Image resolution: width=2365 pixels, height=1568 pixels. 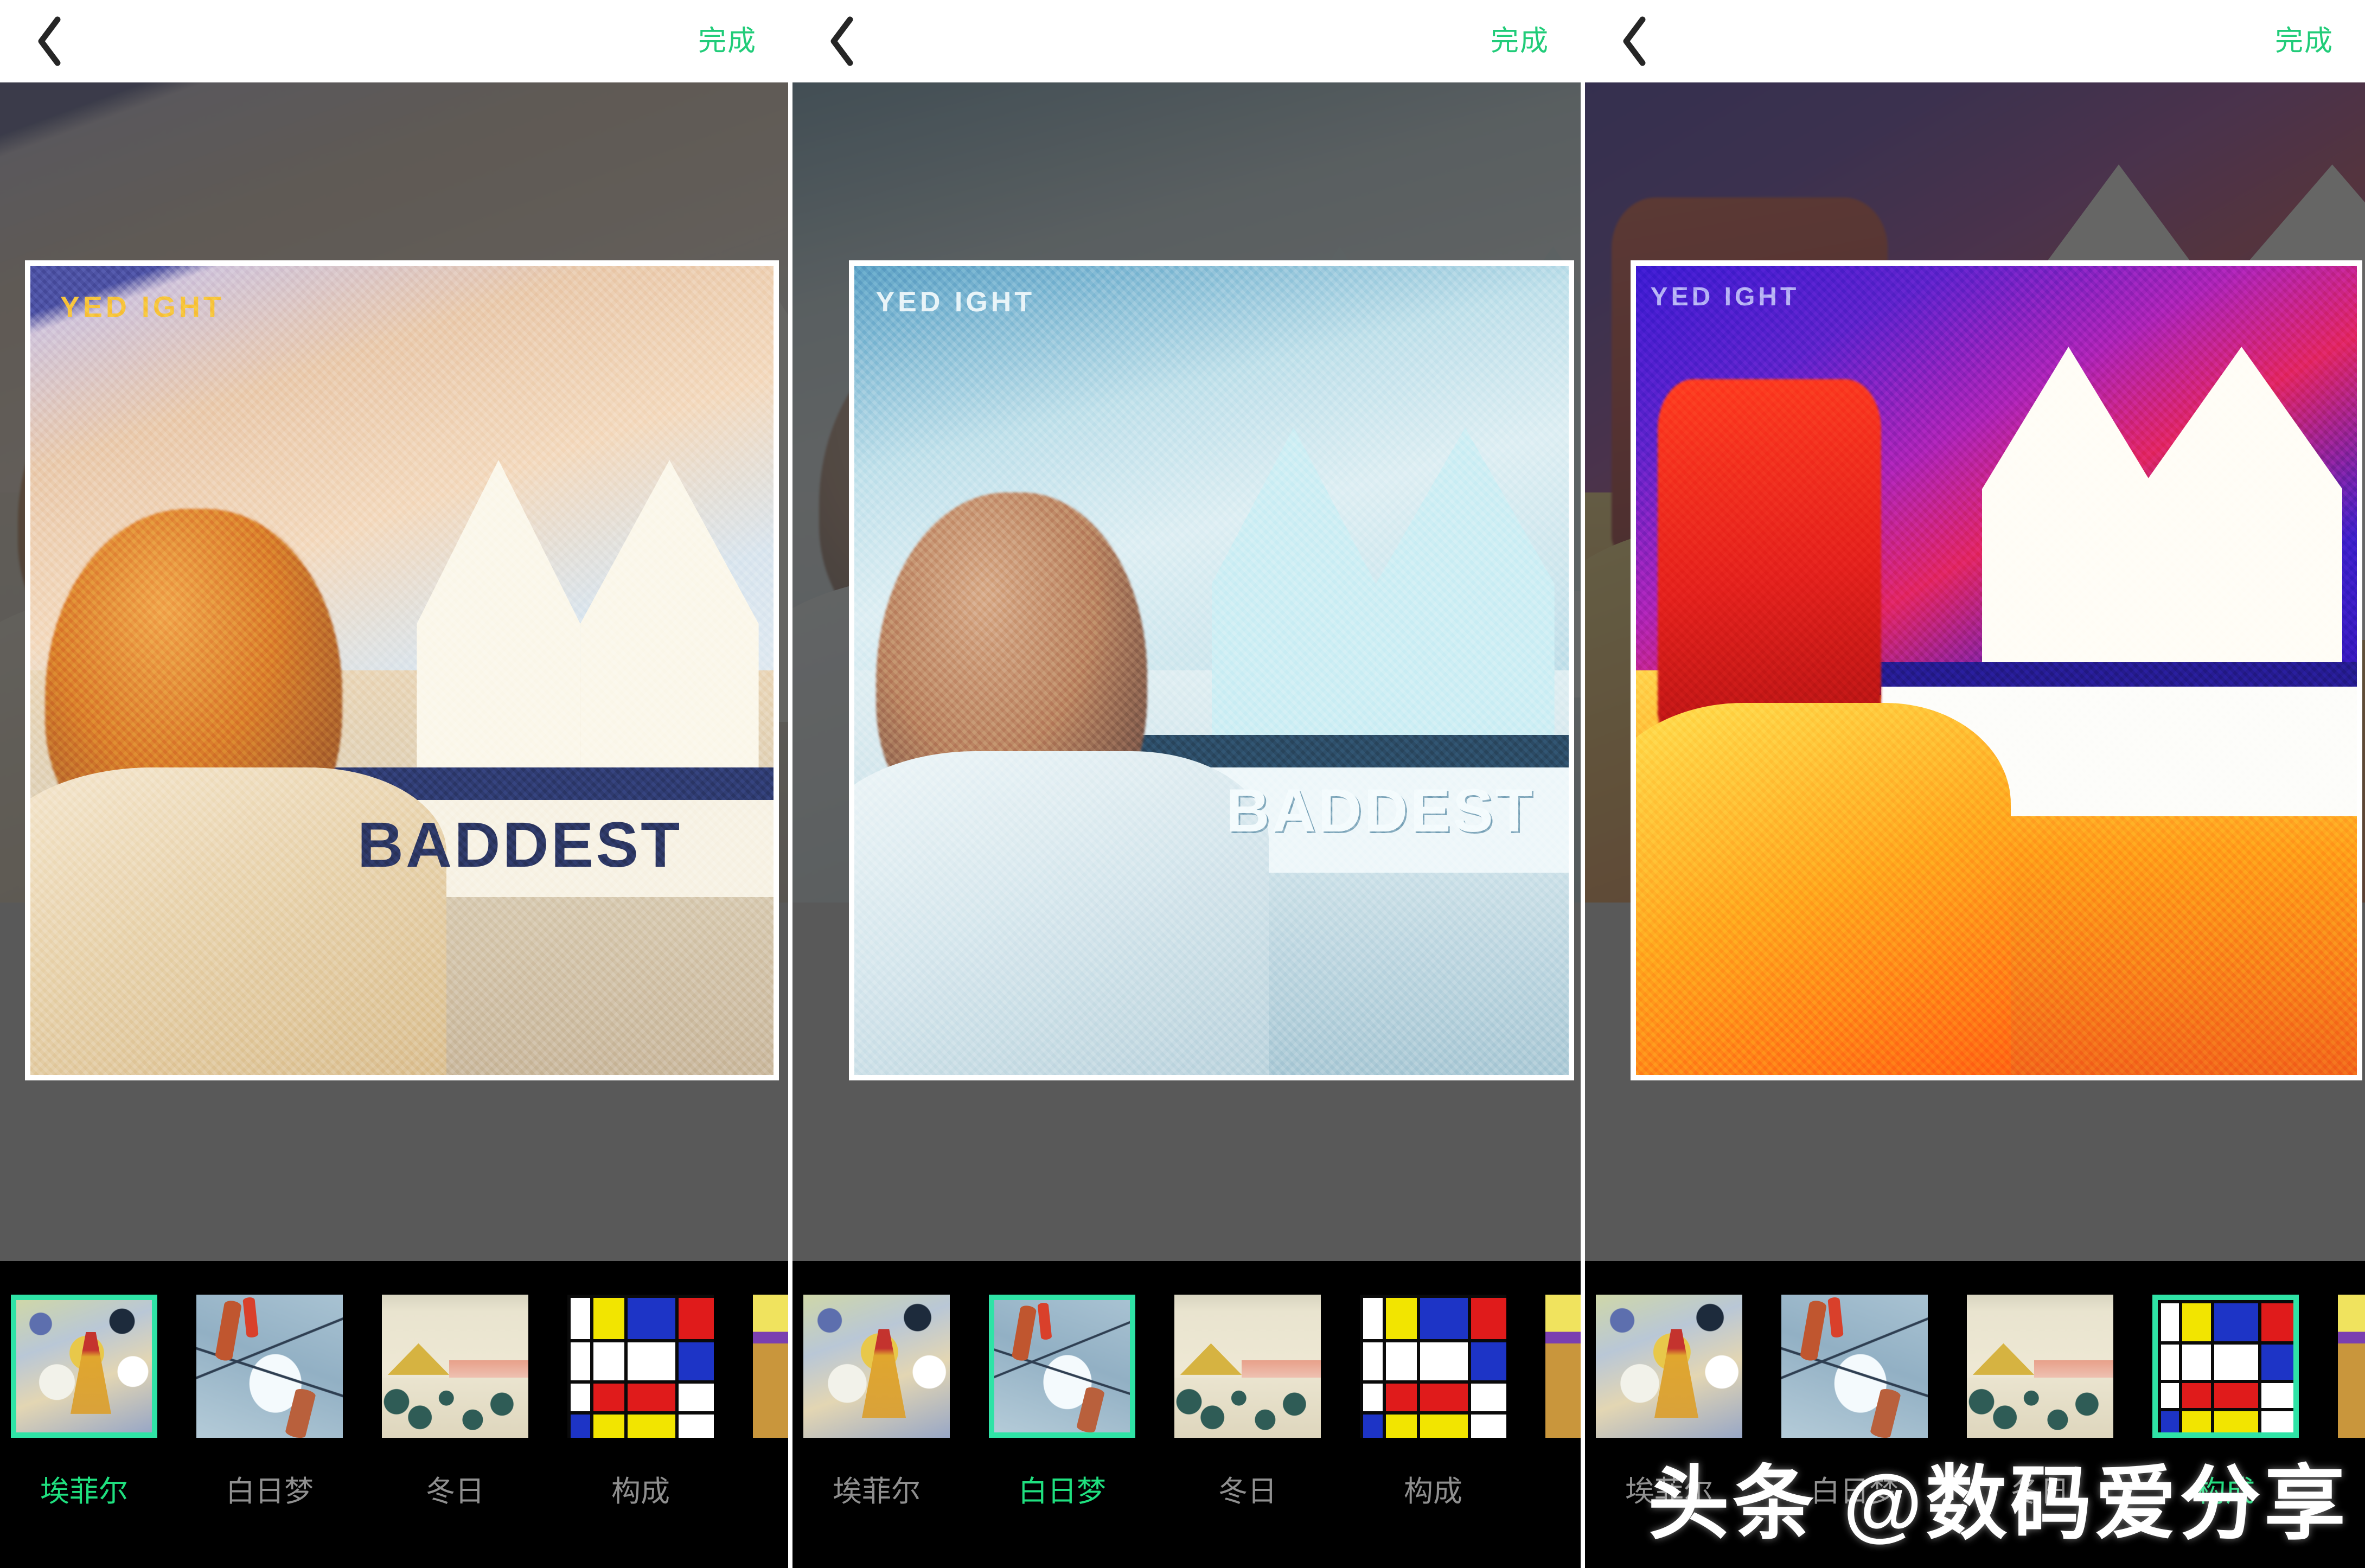 I want to click on filter-strip-1: 埃菲尔 白日梦 冬日 构成, so click(x=394, y=1414).